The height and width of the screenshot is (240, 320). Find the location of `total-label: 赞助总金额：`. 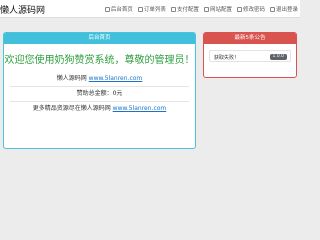

total-label: 赞助总金额： is located at coordinates (94, 93).